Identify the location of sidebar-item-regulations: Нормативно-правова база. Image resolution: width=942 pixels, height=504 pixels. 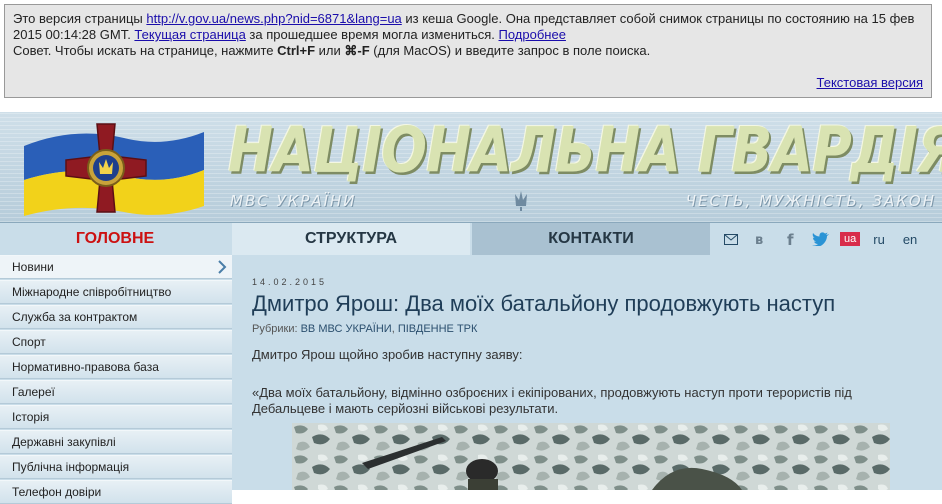
(116, 367).